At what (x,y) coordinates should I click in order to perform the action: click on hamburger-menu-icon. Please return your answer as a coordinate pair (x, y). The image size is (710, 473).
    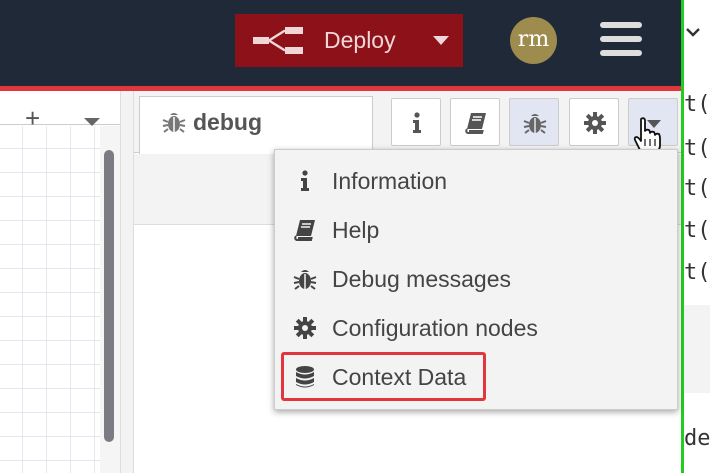
    Looking at the image, I should click on (621, 39).